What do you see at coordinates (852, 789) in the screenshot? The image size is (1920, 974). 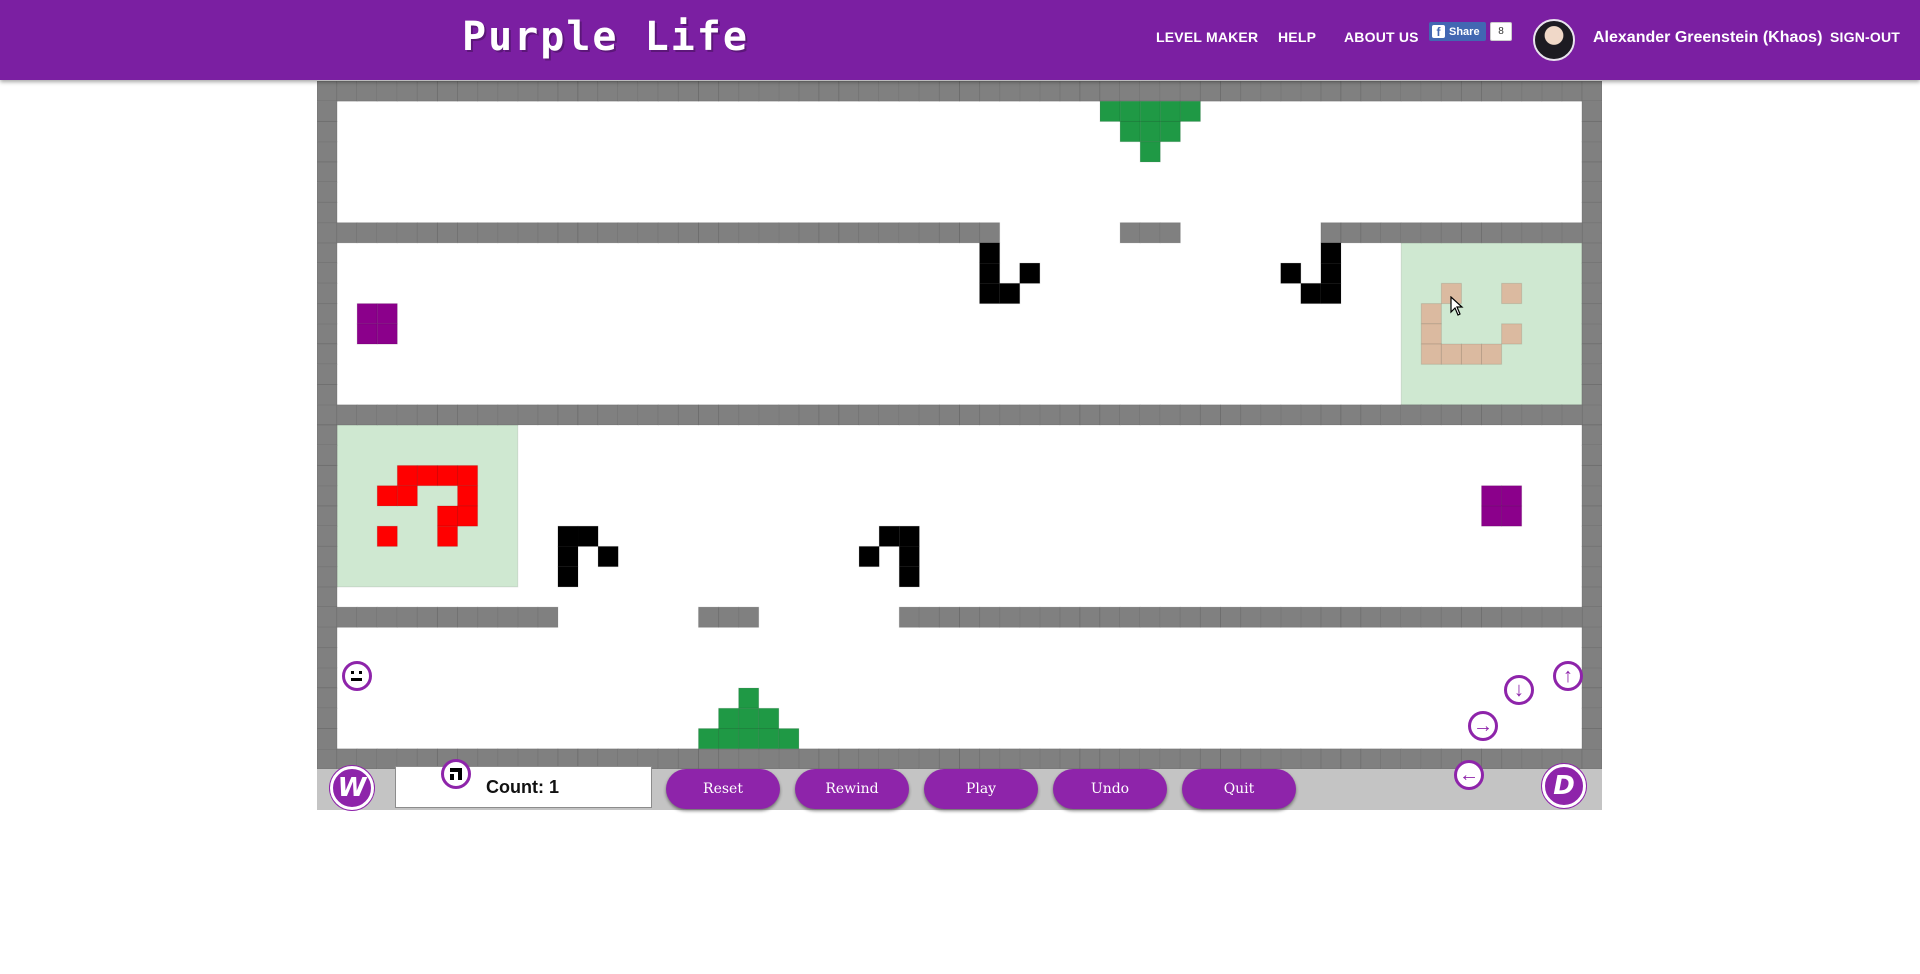 I see `rewind-button: Rewind` at bounding box center [852, 789].